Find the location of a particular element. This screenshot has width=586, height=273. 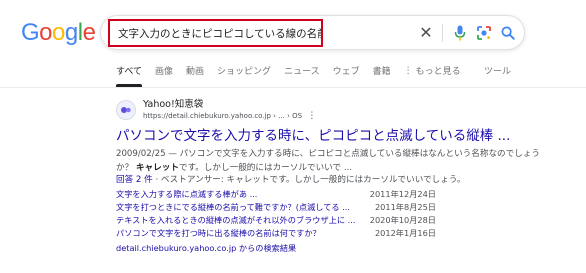

camera-lens-icon is located at coordinates (484, 33).